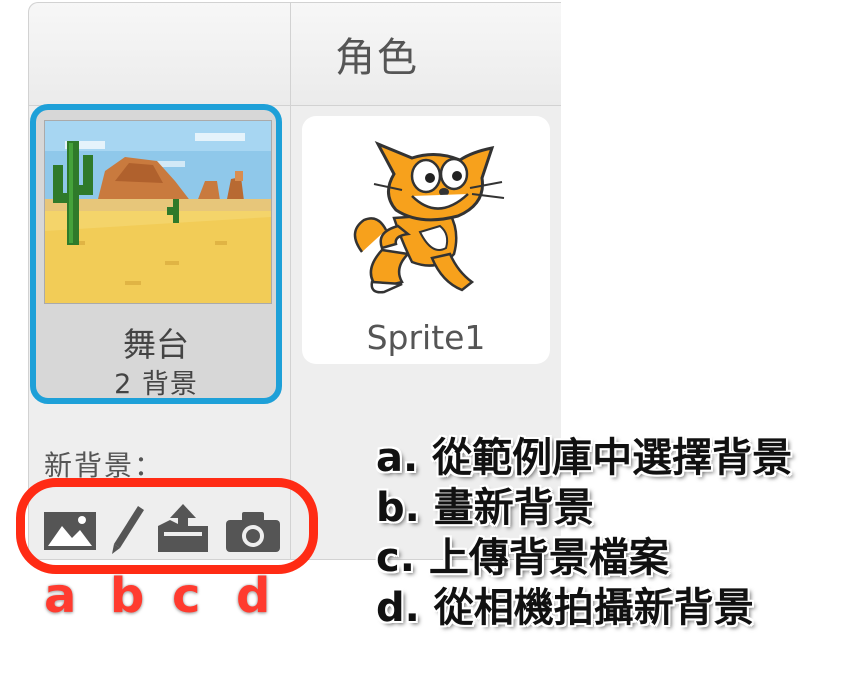 The width and height of the screenshot is (854, 684). Describe the element at coordinates (156, 344) in the screenshot. I see `stage-name: 舞台` at that location.